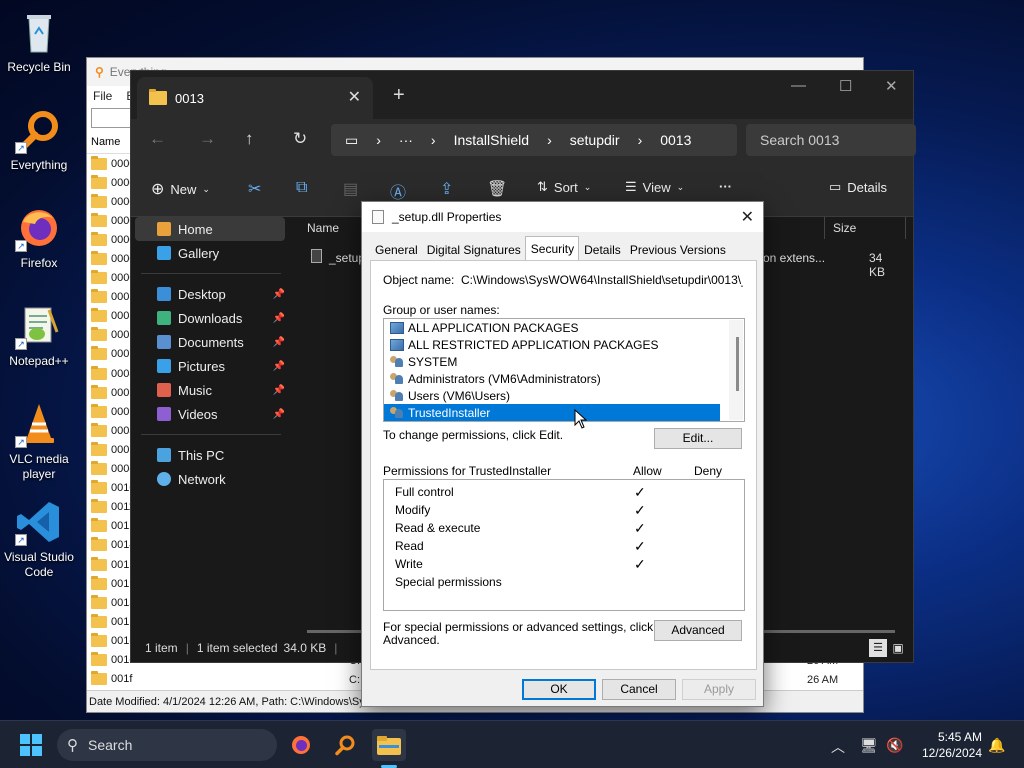 Image resolution: width=1024 pixels, height=768 pixels. Describe the element at coordinates (389, 745) in the screenshot. I see `taskbar-file-explorer` at that location.